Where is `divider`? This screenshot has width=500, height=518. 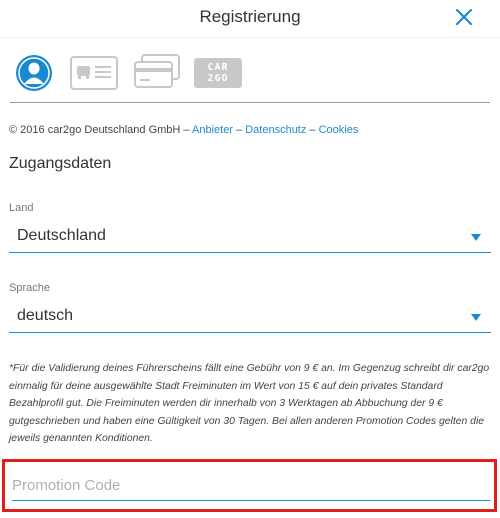
divider is located at coordinates (250, 102).